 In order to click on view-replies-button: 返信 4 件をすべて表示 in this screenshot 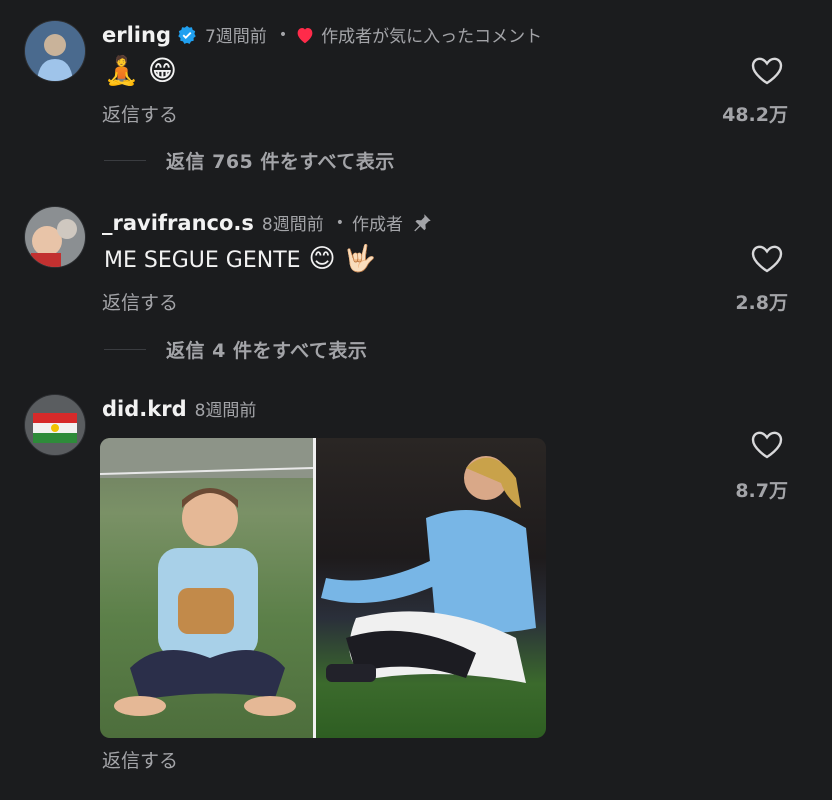, I will do `click(235, 349)`.